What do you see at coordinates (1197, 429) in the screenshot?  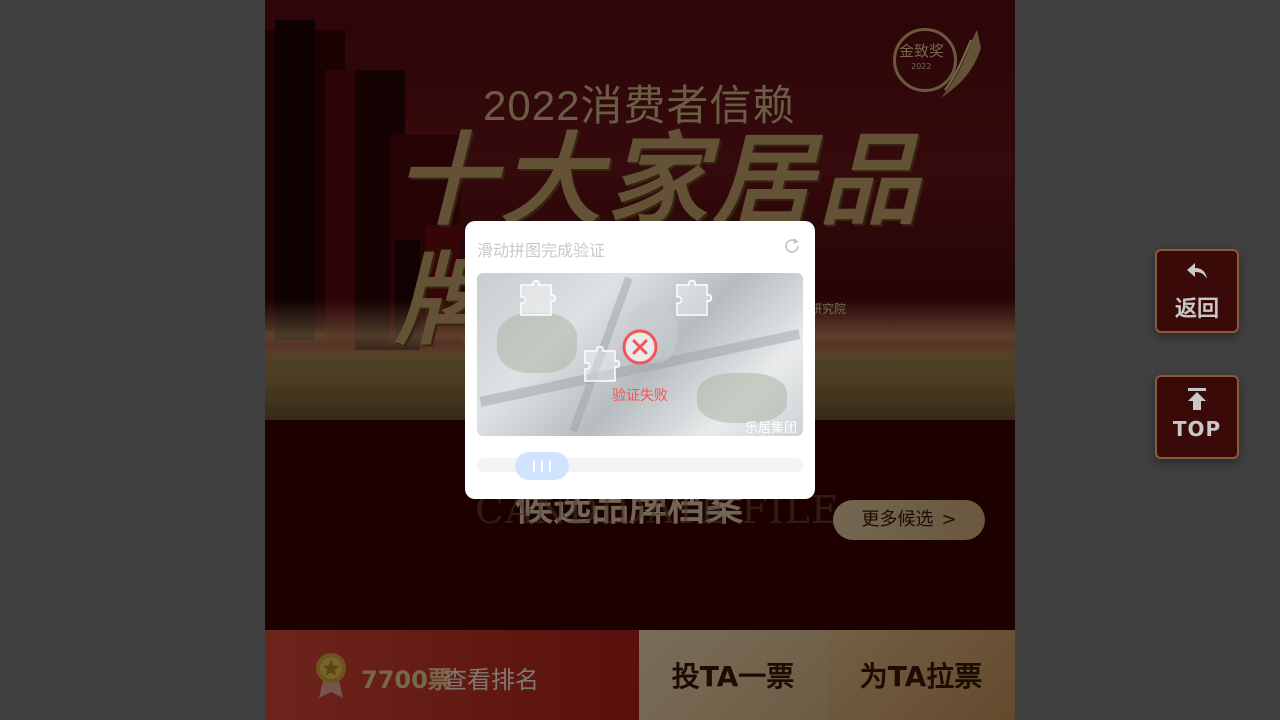 I see `top-label: TOP` at bounding box center [1197, 429].